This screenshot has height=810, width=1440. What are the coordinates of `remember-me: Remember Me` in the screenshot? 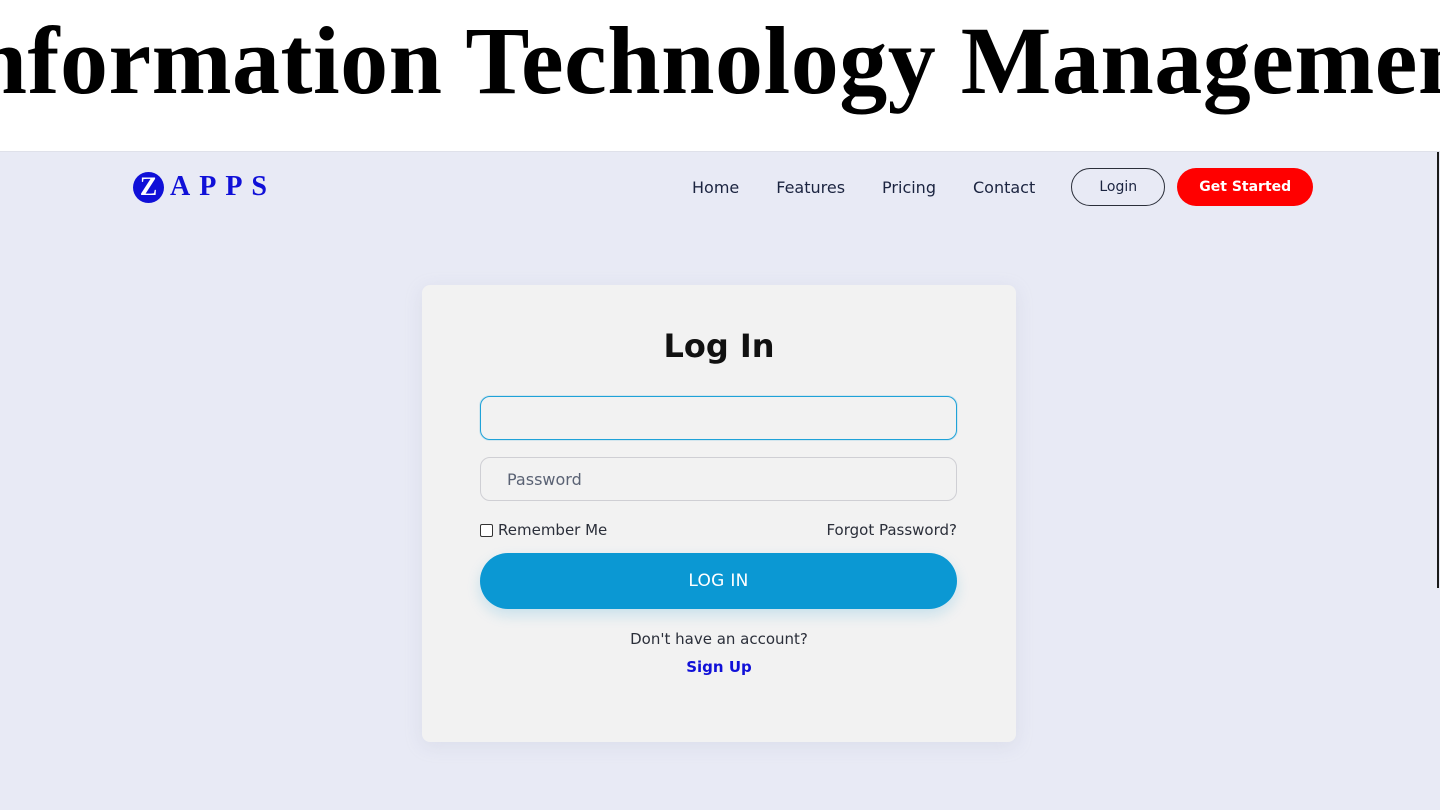 It's located at (543, 530).